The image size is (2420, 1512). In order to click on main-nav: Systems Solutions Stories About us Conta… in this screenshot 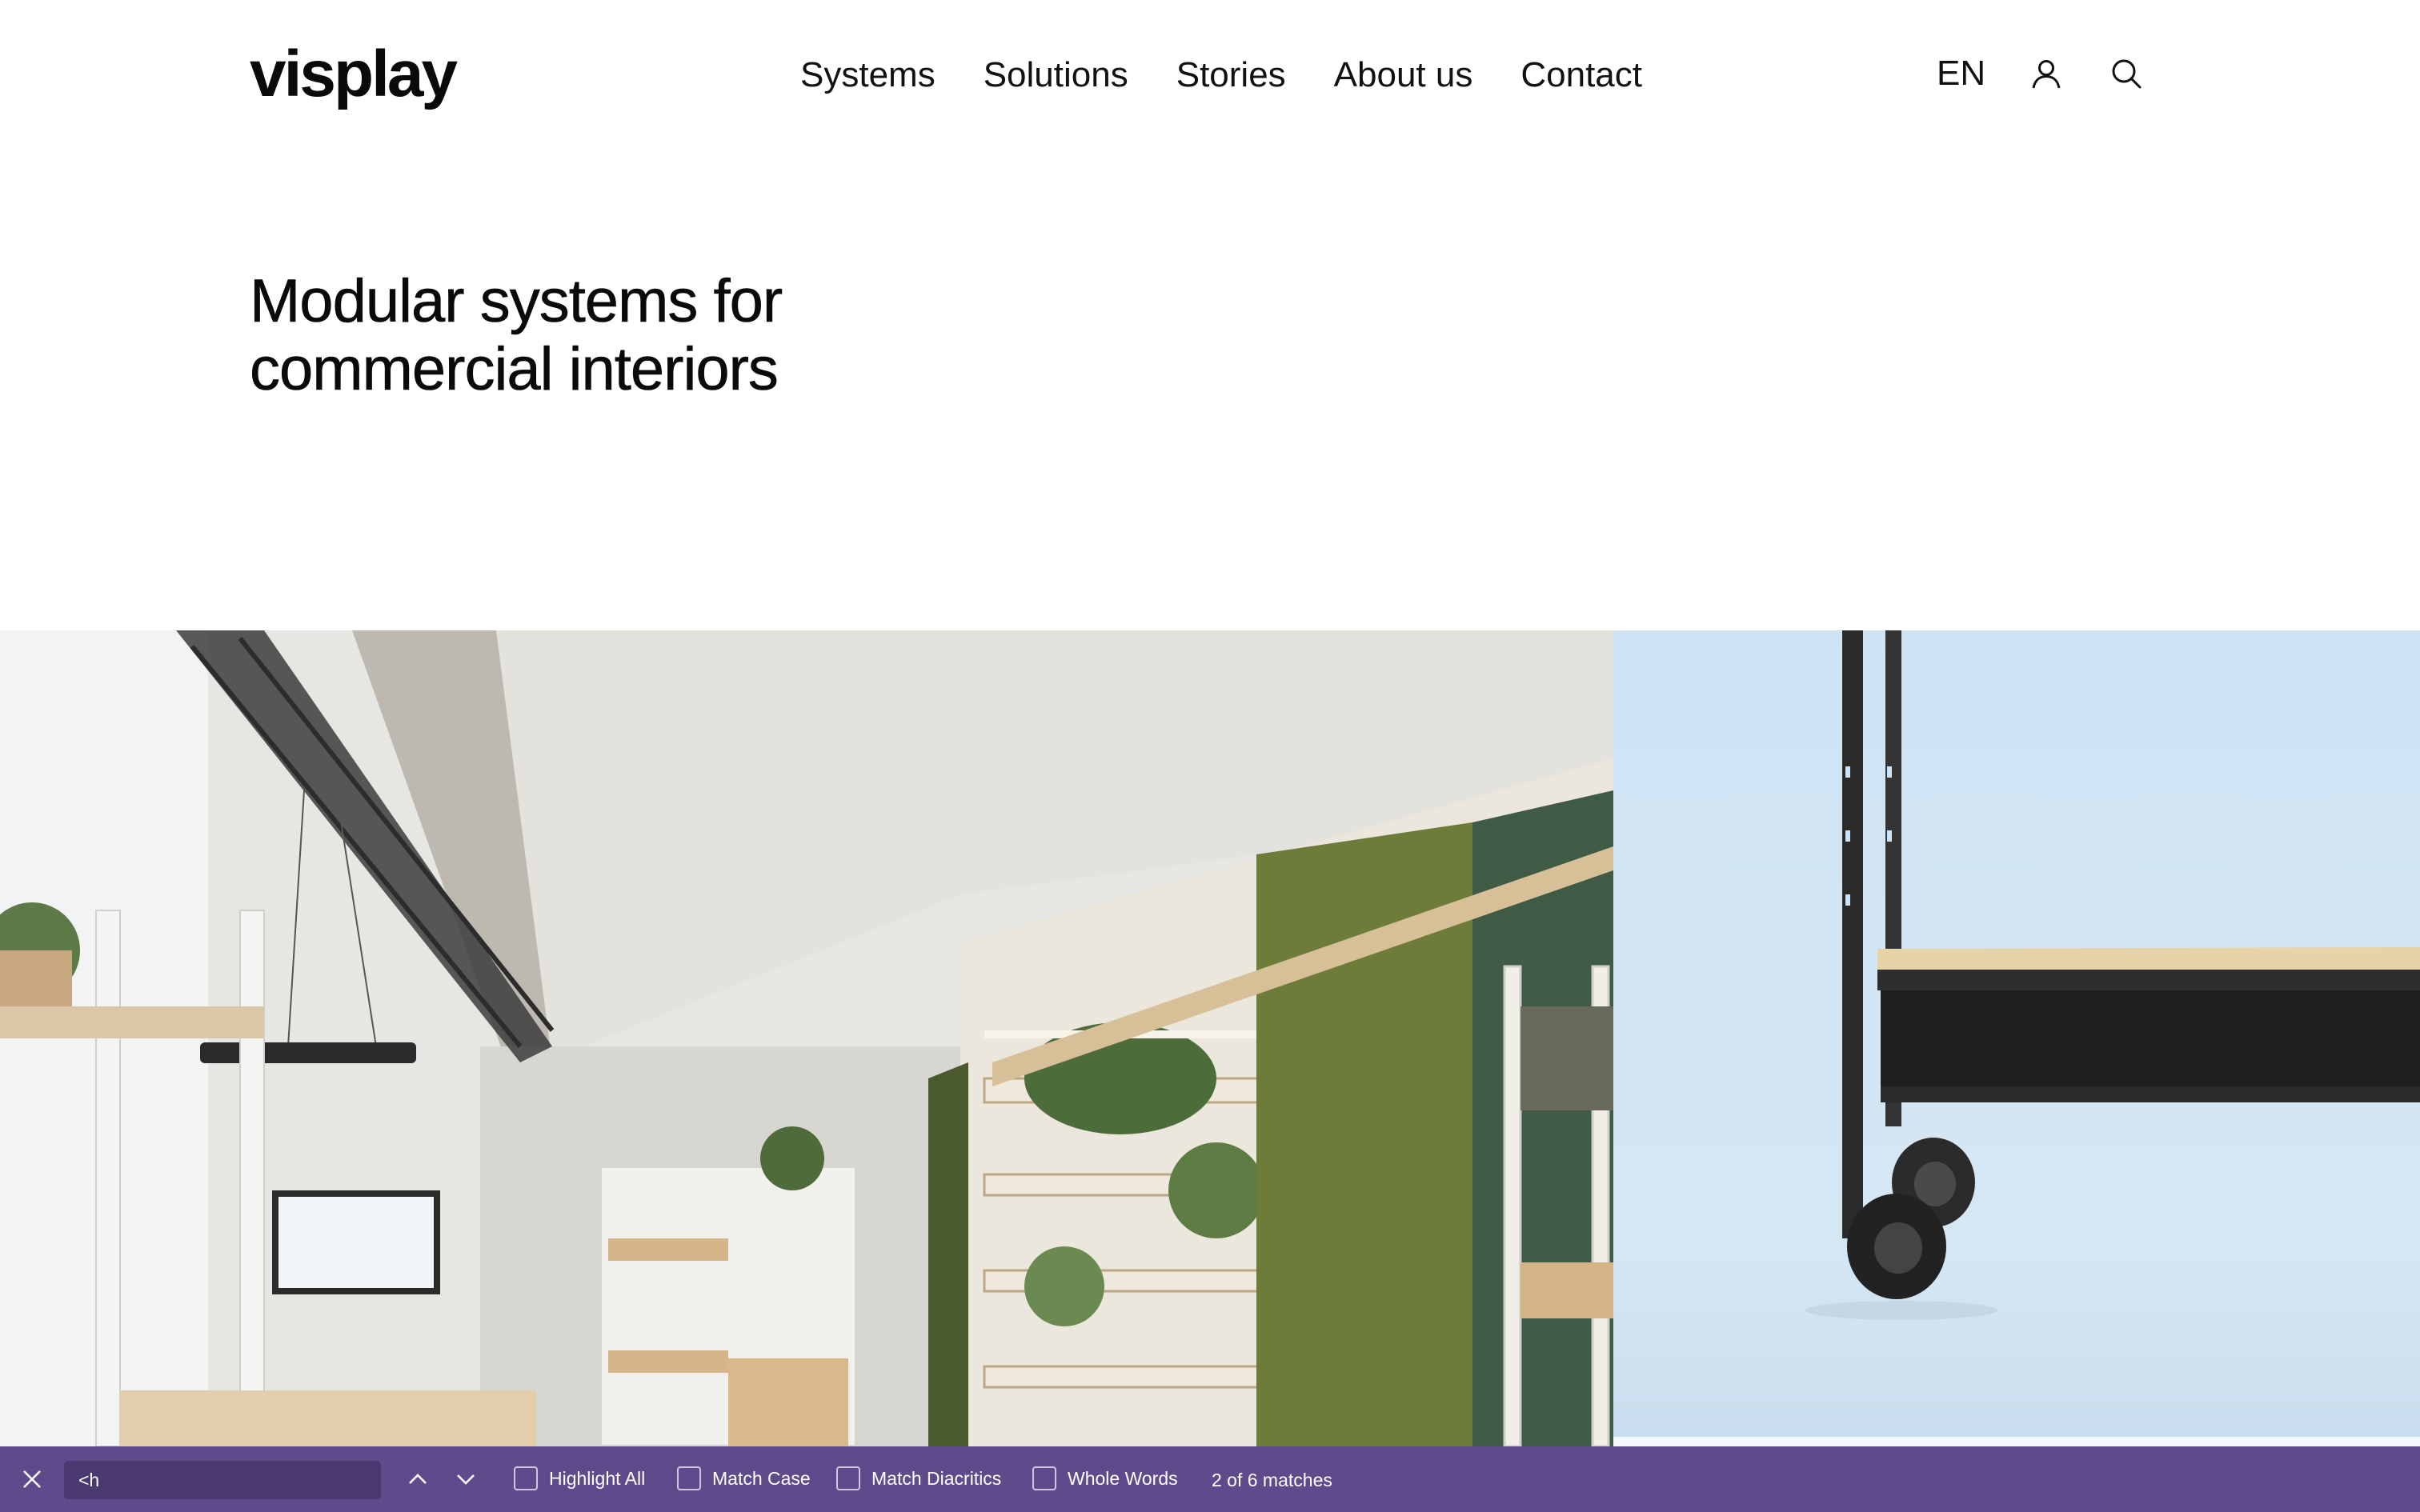, I will do `click(1221, 75)`.